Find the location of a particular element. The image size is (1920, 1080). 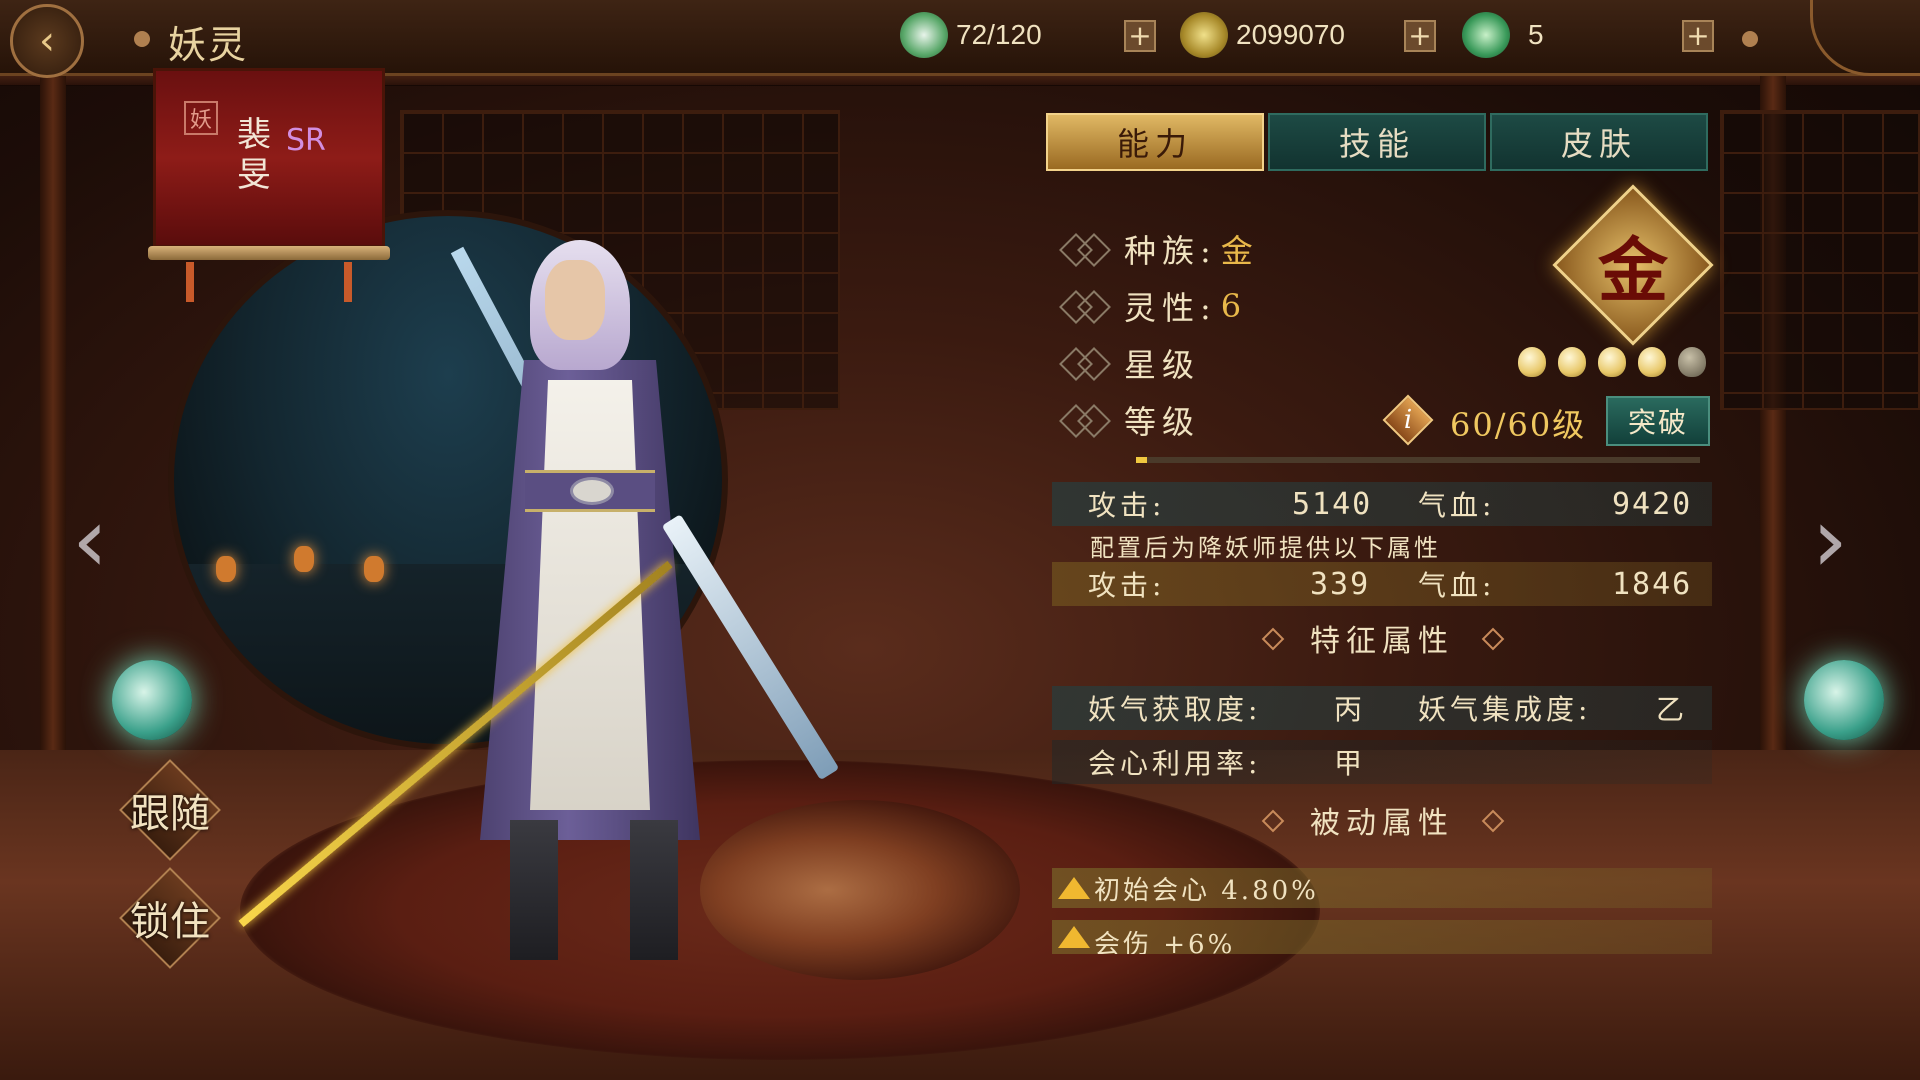

rarity-badge: SR is located at coordinates (306, 140).